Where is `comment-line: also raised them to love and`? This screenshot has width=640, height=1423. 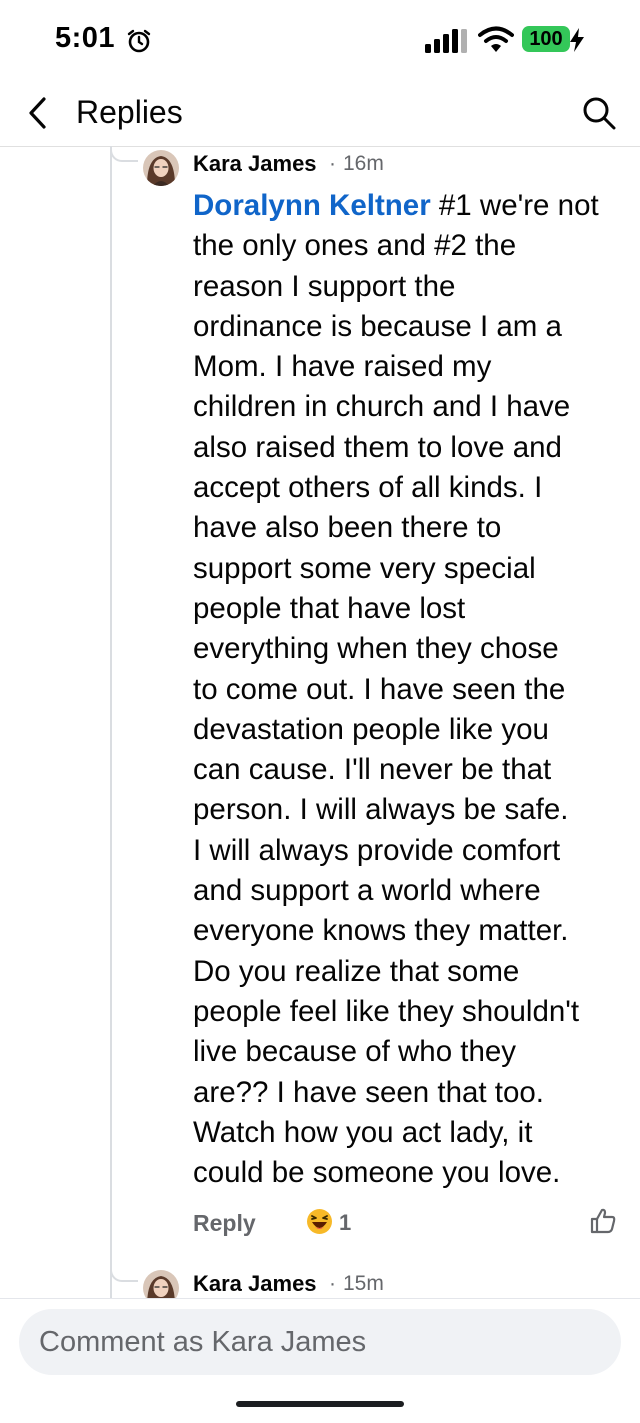
comment-line: also raised them to love and is located at coordinates (377, 447).